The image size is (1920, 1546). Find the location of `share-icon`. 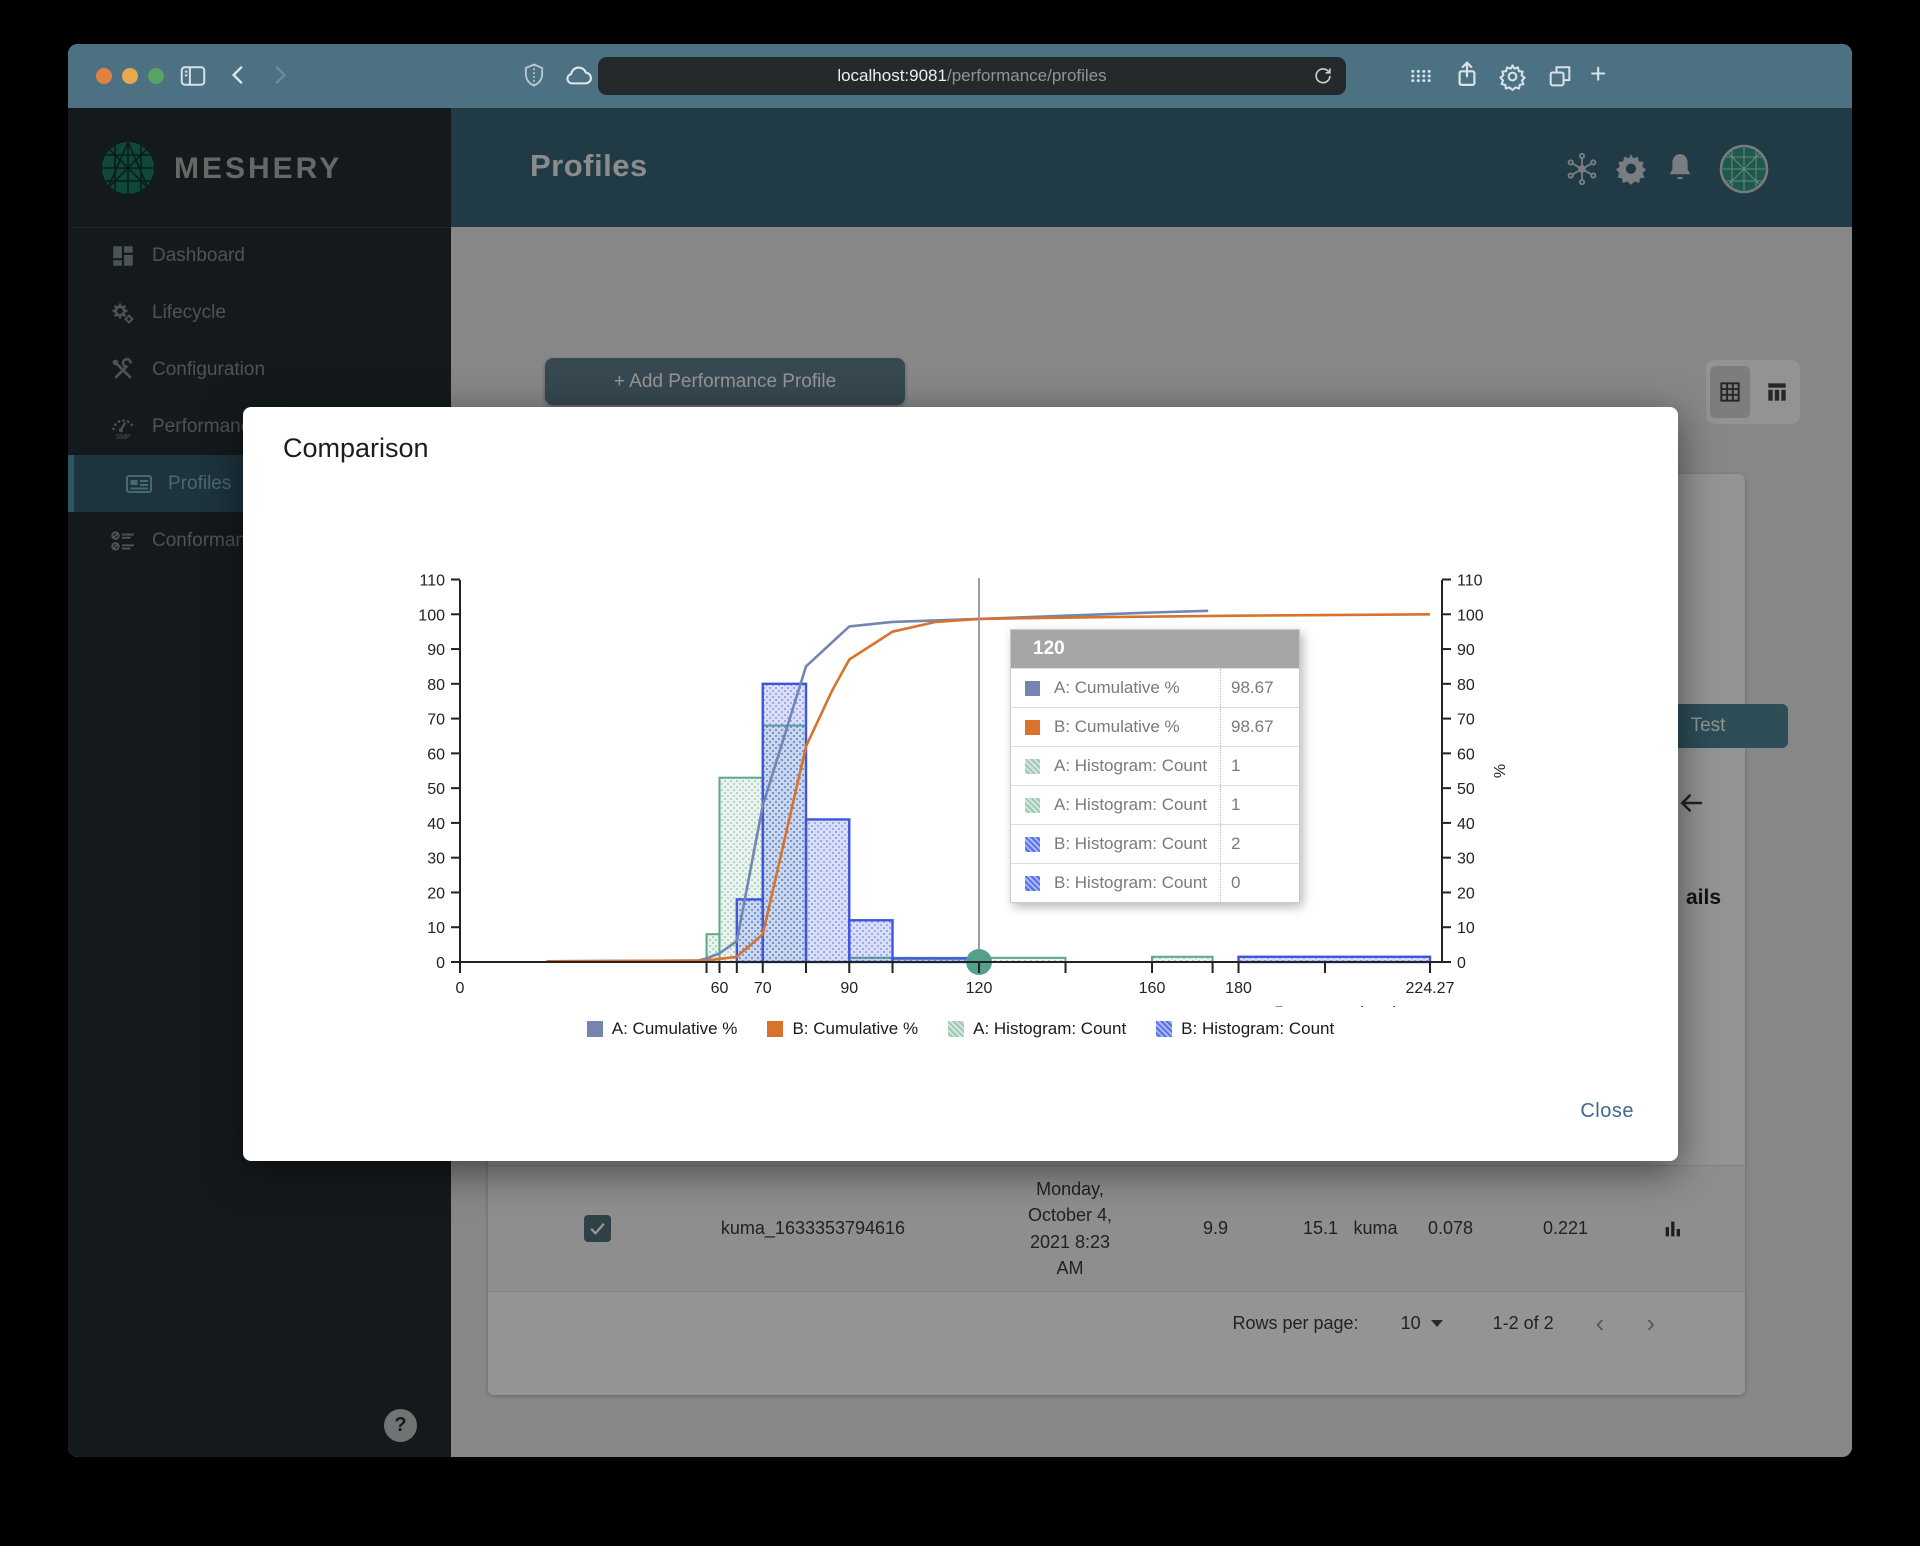

share-icon is located at coordinates (1467, 75).